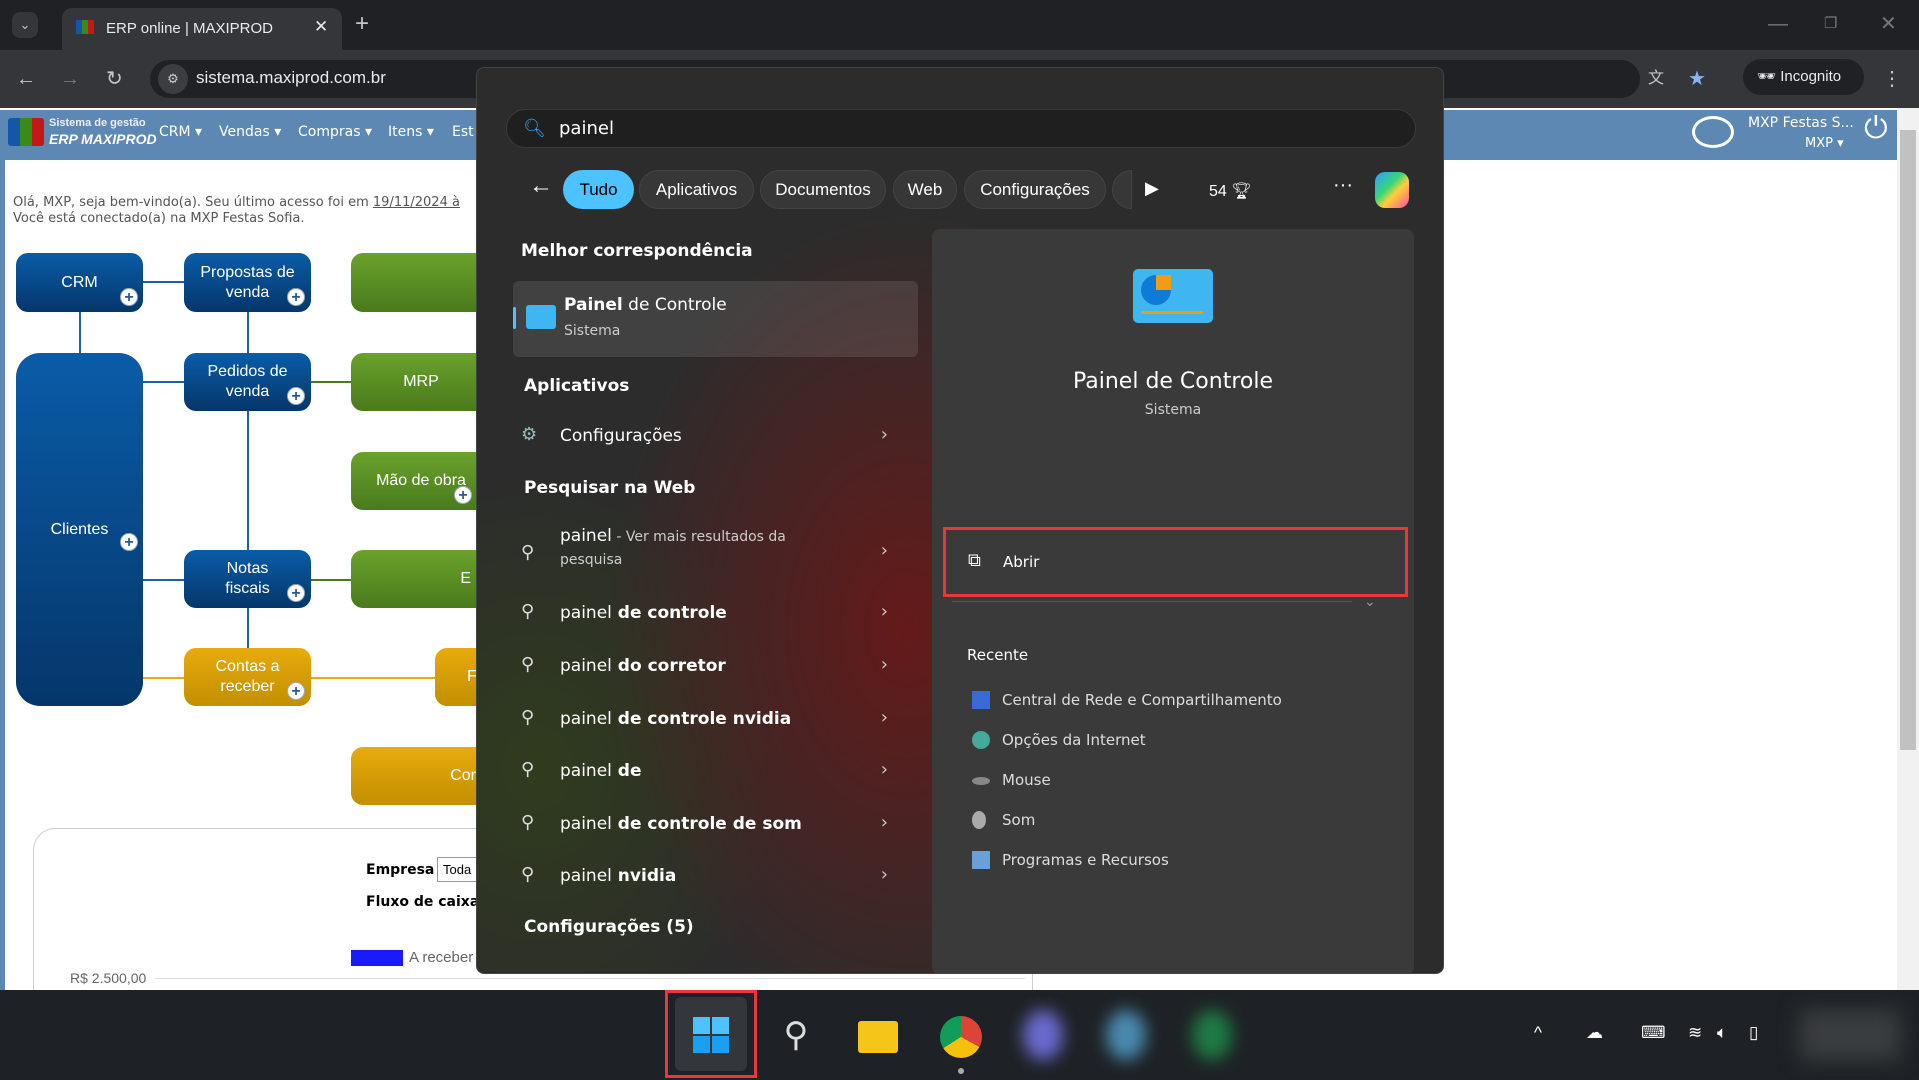 Image resolution: width=1919 pixels, height=1080 pixels. Describe the element at coordinates (79, 529) in the screenshot. I see `flow-clientes: Clientes` at that location.